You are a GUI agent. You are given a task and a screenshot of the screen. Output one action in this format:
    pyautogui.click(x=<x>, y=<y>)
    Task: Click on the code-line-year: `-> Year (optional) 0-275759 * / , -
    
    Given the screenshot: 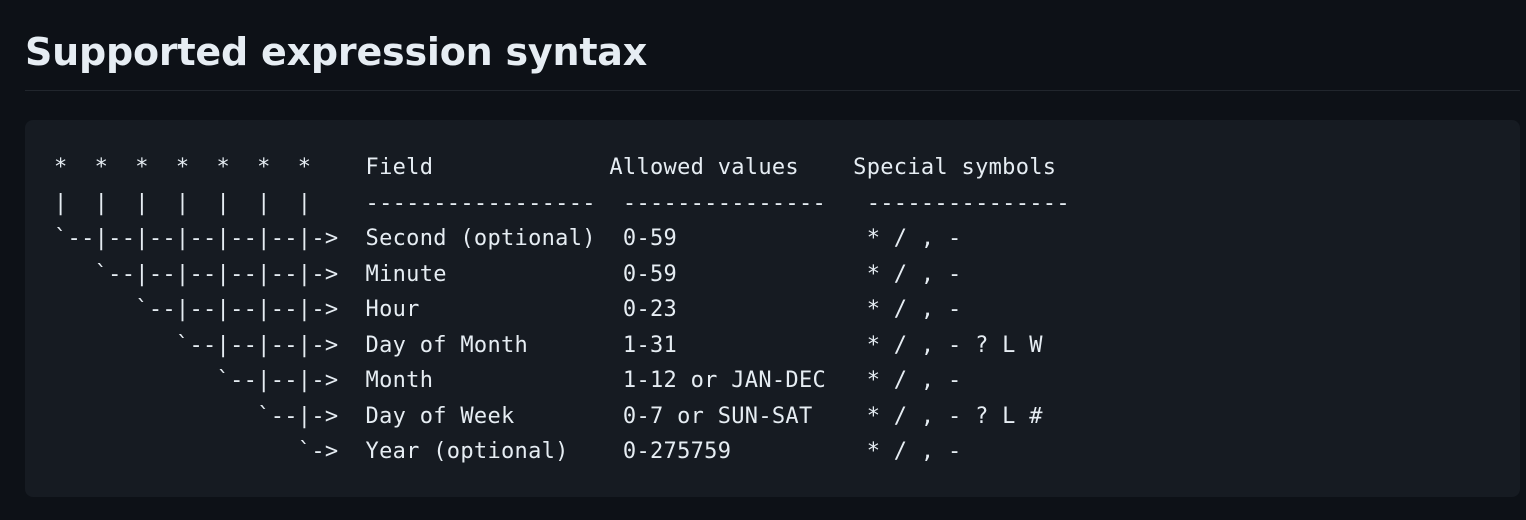 What is the action you would take?
    pyautogui.click(x=508, y=451)
    